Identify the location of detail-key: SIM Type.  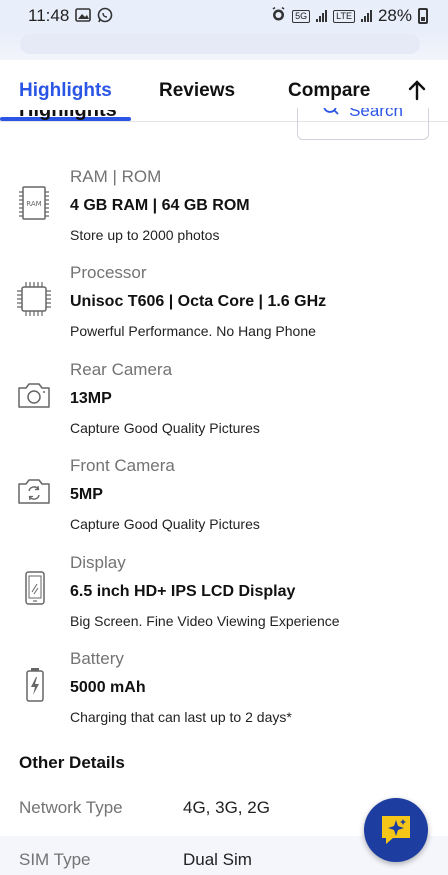
(55, 859).